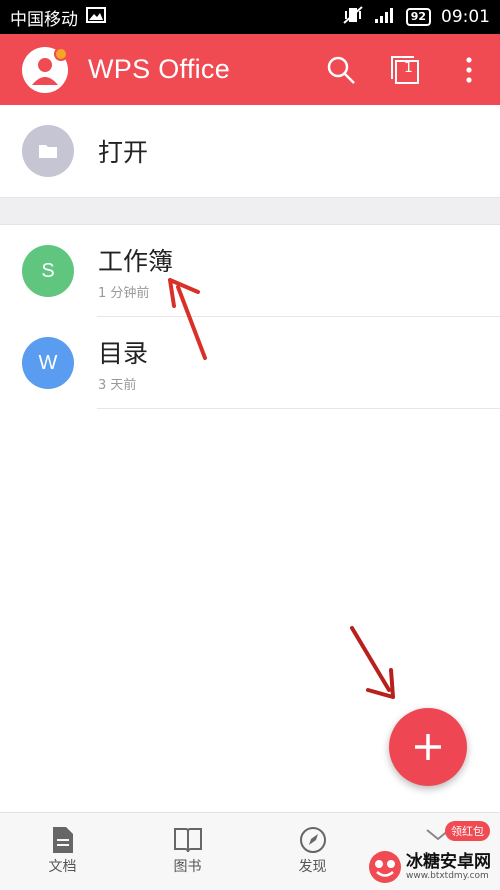 The width and height of the screenshot is (500, 890). I want to click on folder-circle, so click(48, 151).